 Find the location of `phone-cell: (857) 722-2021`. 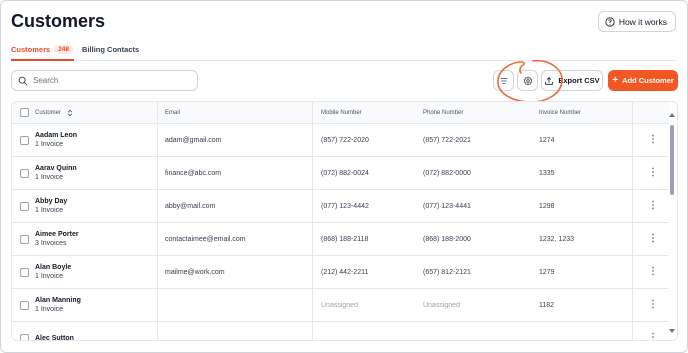

phone-cell: (857) 722-2021 is located at coordinates (447, 140).